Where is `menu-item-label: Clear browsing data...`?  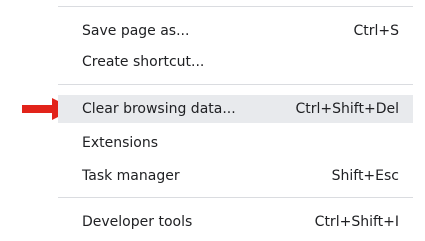
menu-item-label: Clear browsing data... is located at coordinates (159, 109).